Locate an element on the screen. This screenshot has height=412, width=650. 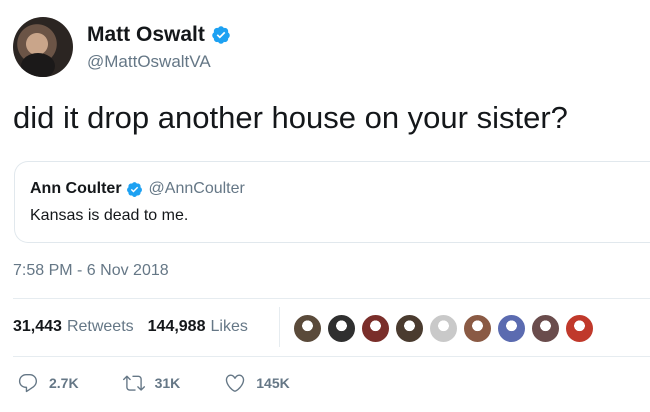
liker-avatars is located at coordinates (446, 328).